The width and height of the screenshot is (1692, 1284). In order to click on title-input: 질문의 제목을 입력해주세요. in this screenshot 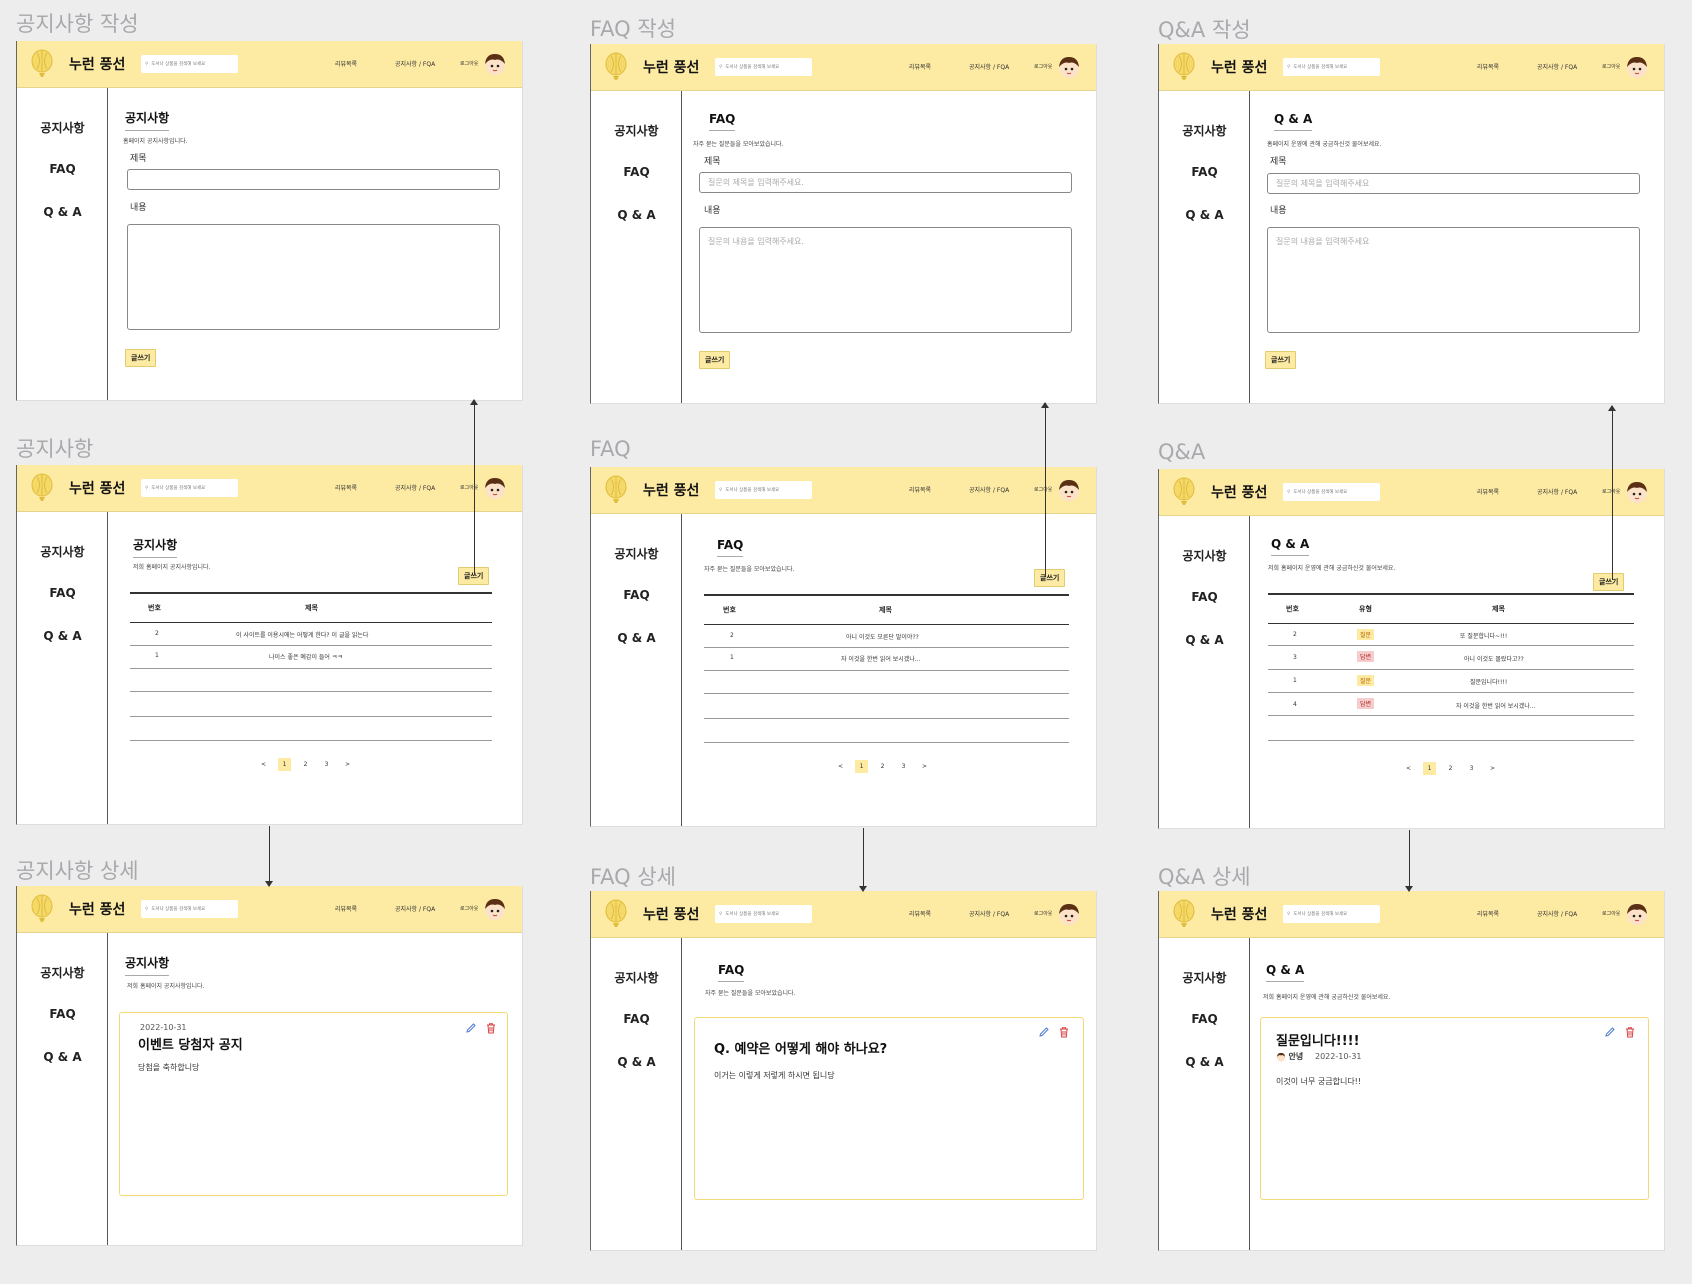, I will do `click(885, 182)`.